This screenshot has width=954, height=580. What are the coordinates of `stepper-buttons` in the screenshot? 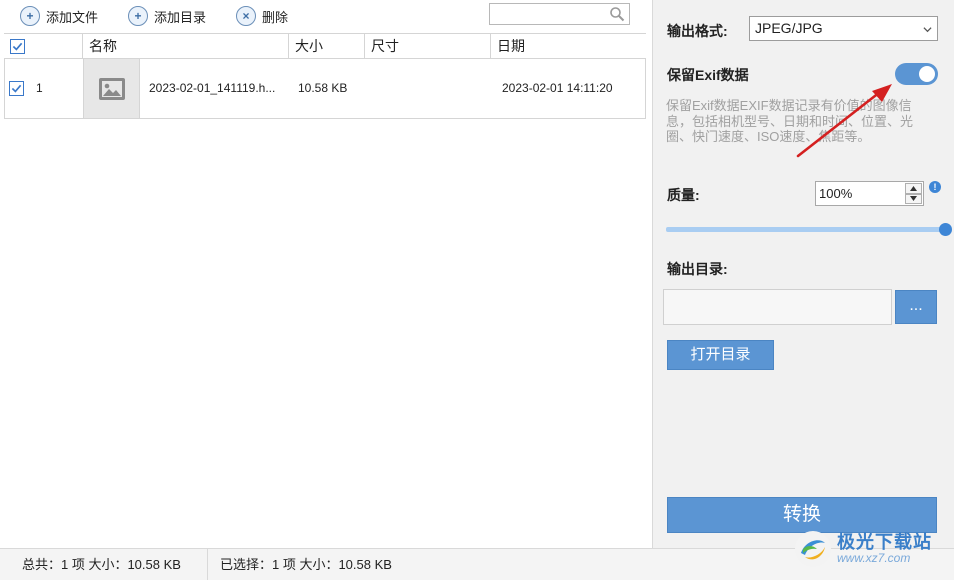 It's located at (913, 193).